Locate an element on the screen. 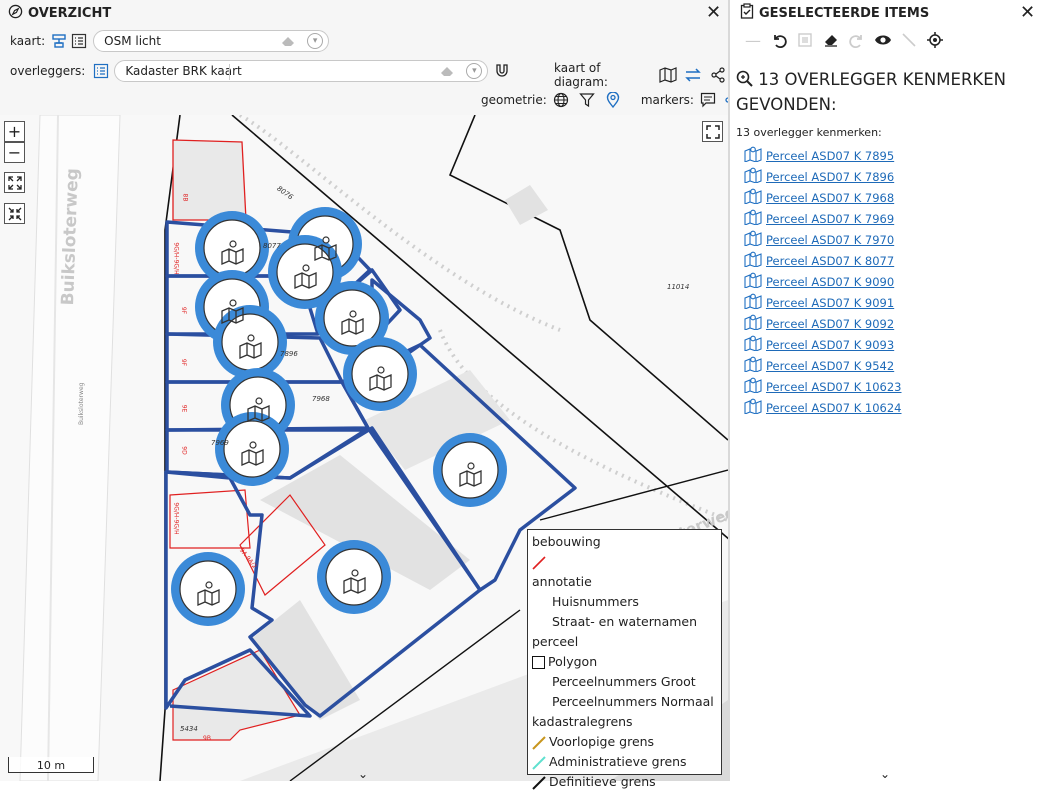 The width and height of the screenshot is (1046, 796). parcel-link: Perceel ASD07 K 9542 is located at coordinates (830, 366).